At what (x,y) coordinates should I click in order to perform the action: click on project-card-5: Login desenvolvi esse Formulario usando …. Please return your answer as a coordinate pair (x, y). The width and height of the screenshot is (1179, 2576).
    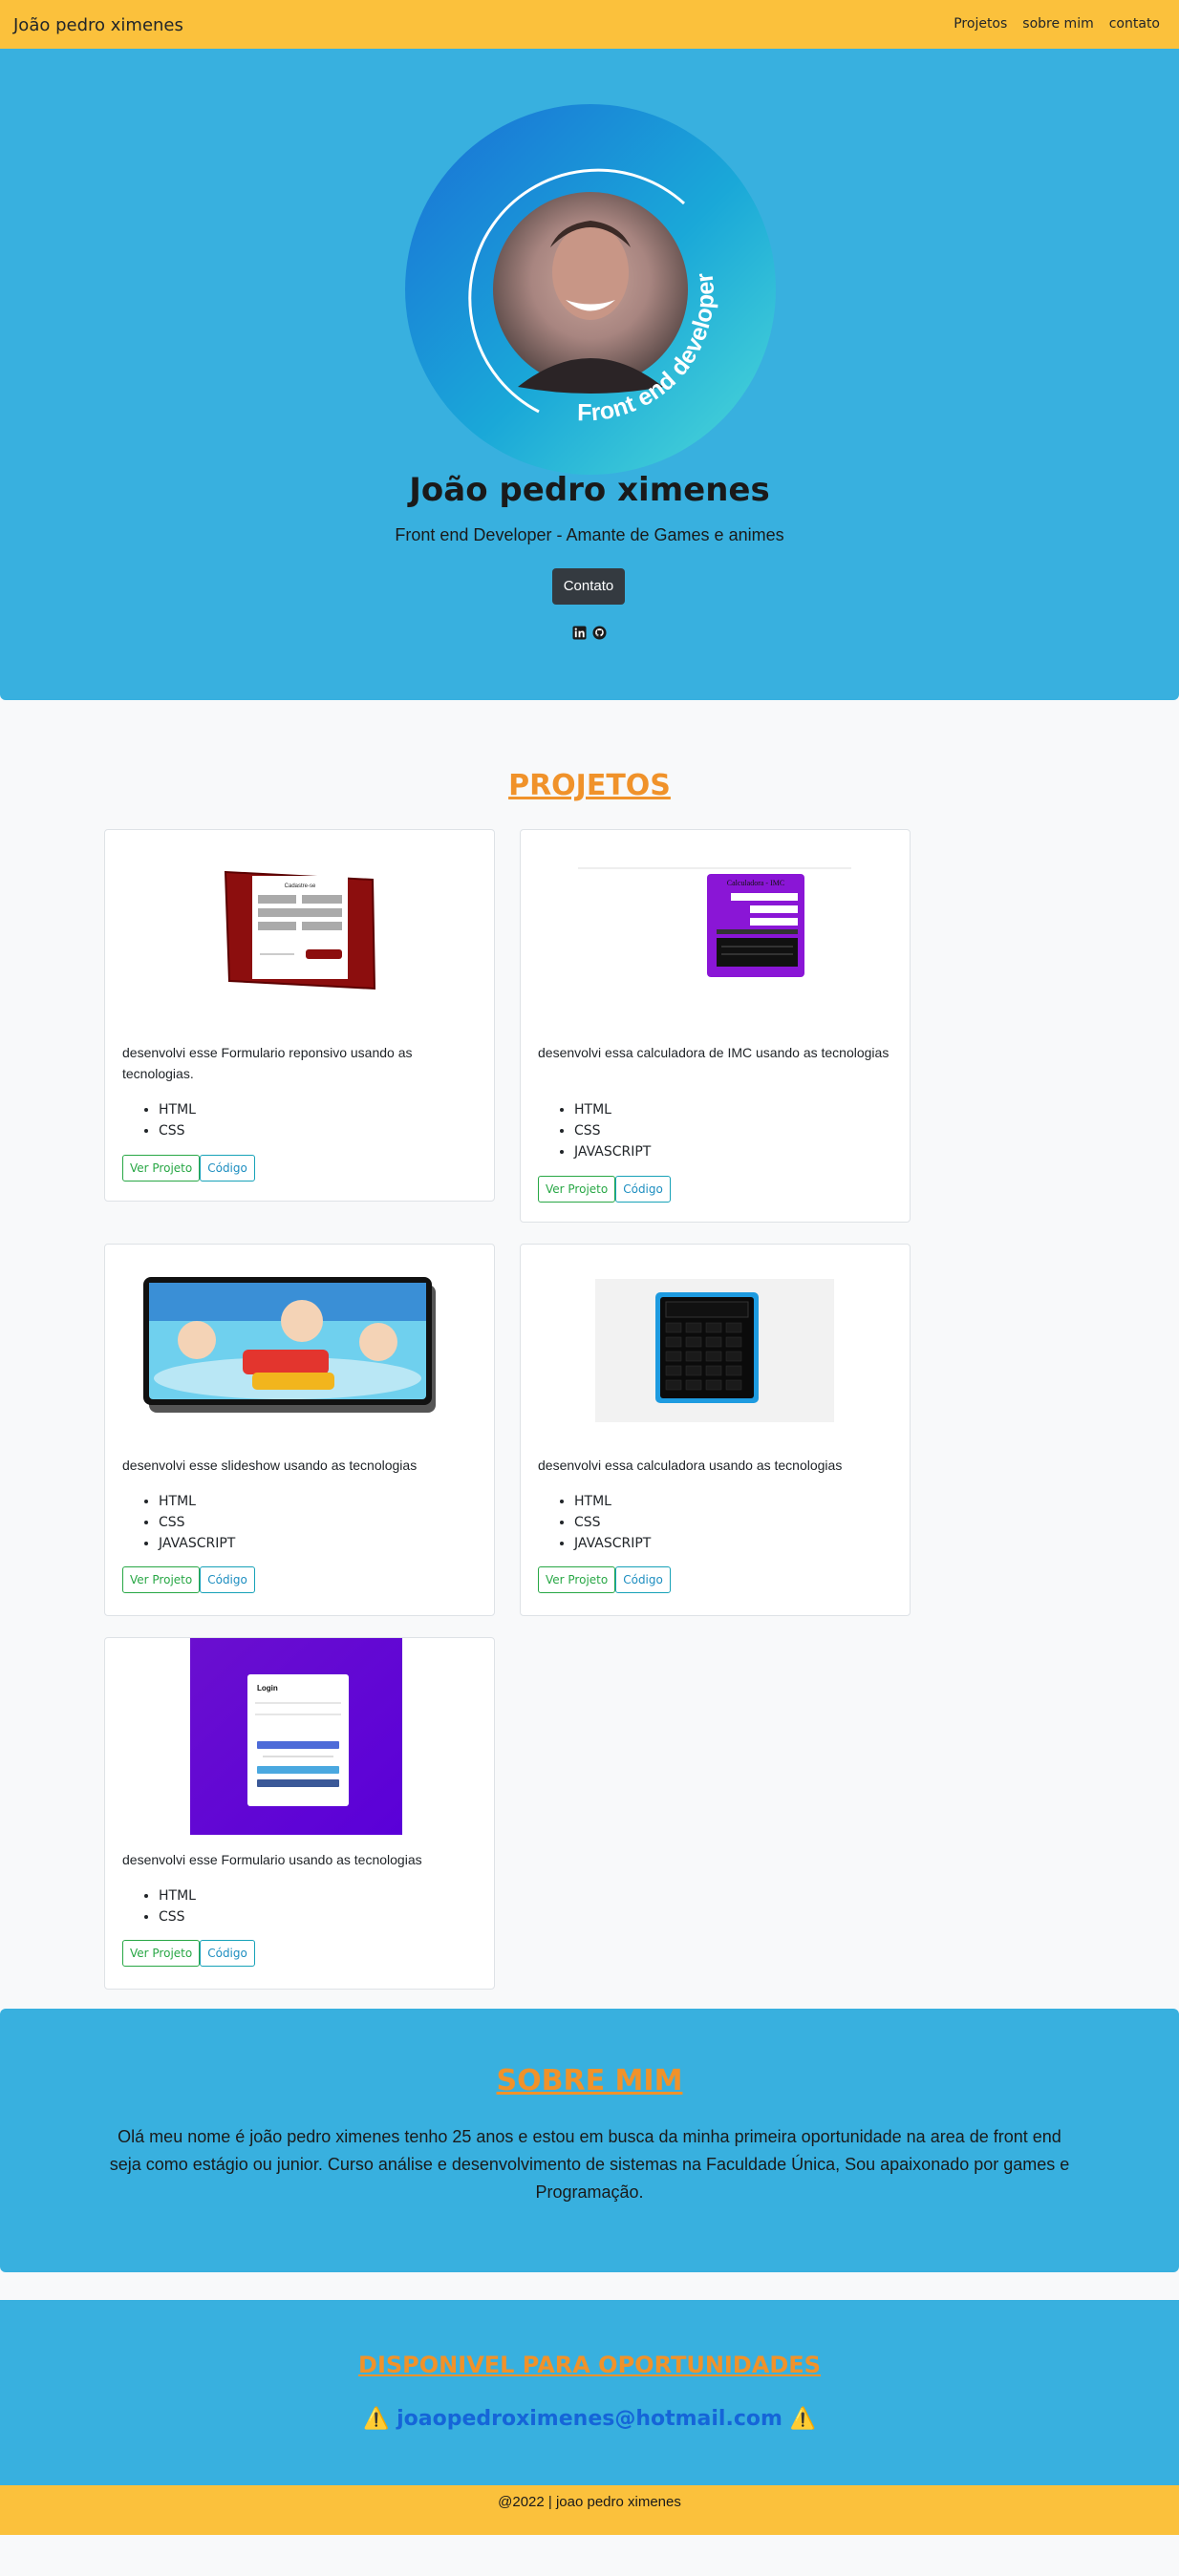
    Looking at the image, I should click on (299, 1813).